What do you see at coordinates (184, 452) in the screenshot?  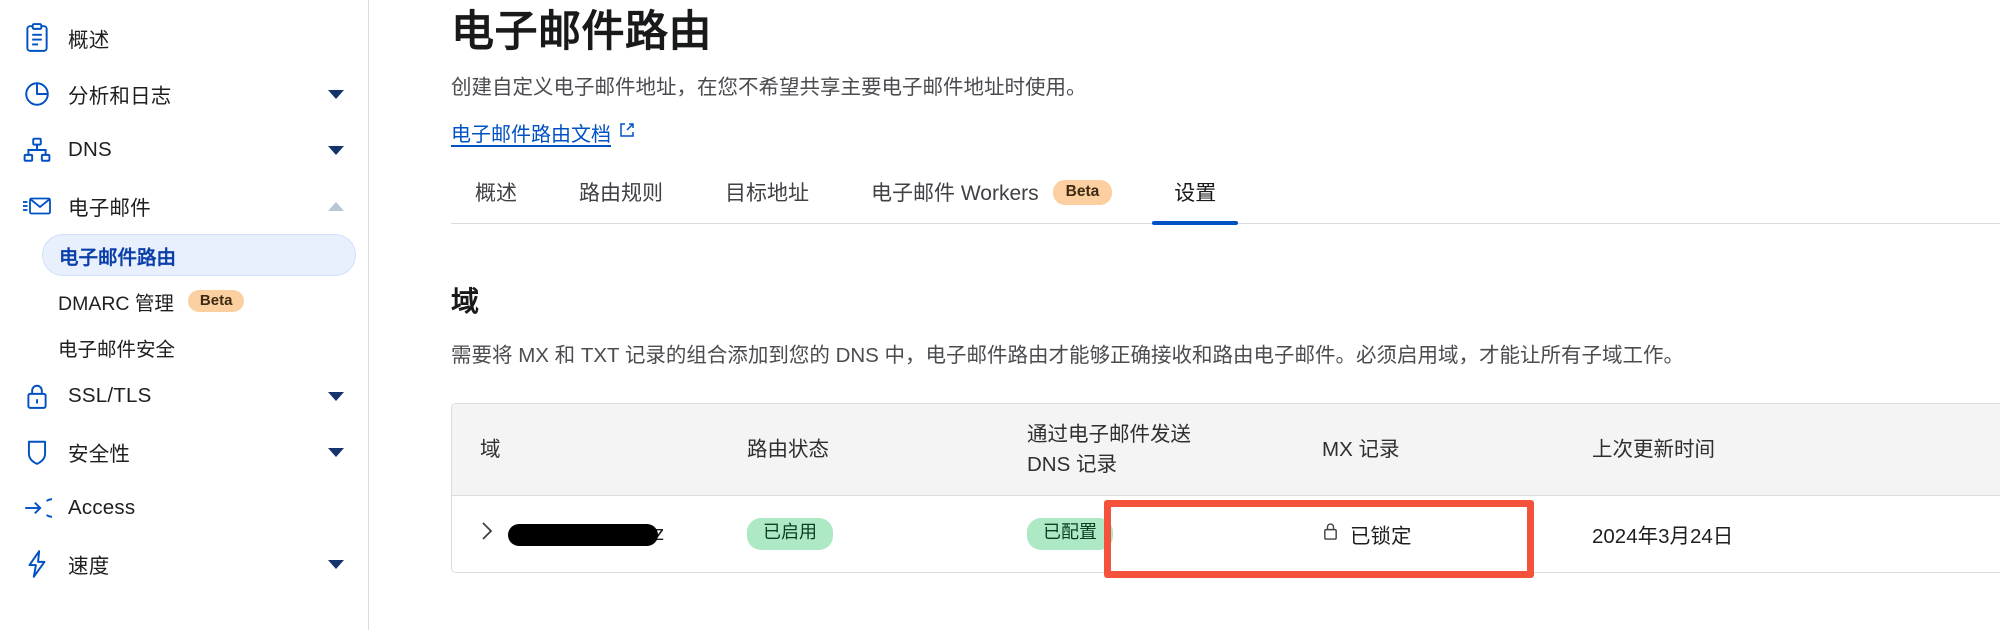 I see `sidebar-item-security: 安全性` at bounding box center [184, 452].